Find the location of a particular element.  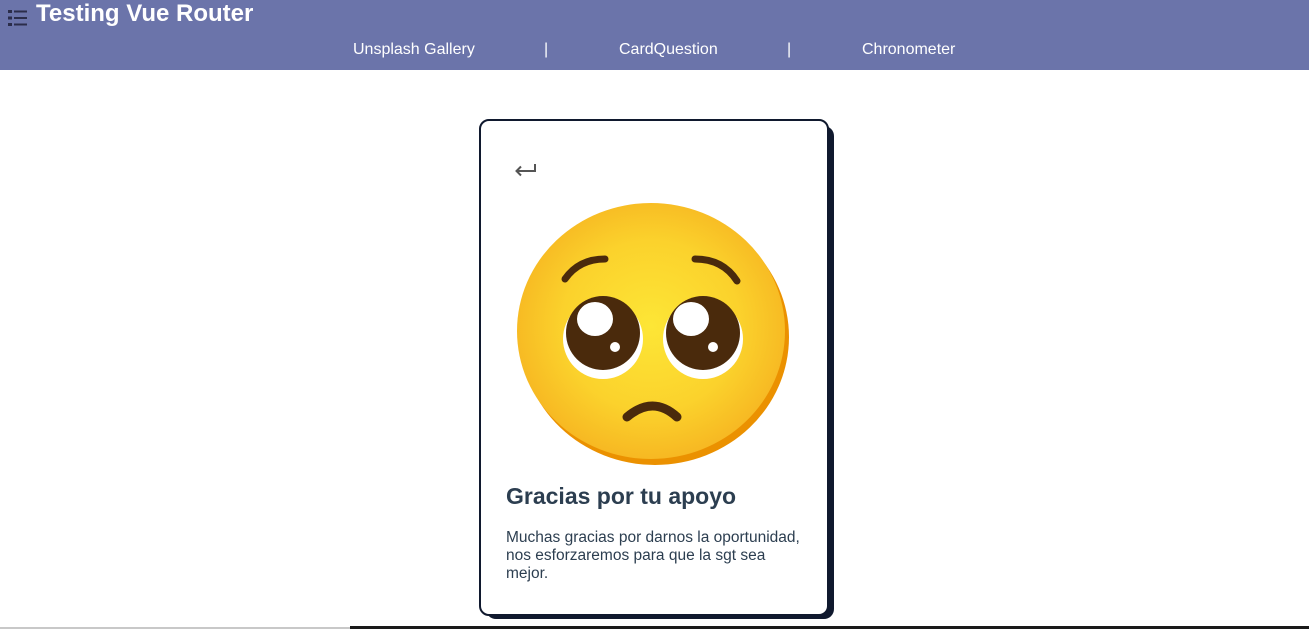

app-title: Testing Vue Router is located at coordinates (145, 13).